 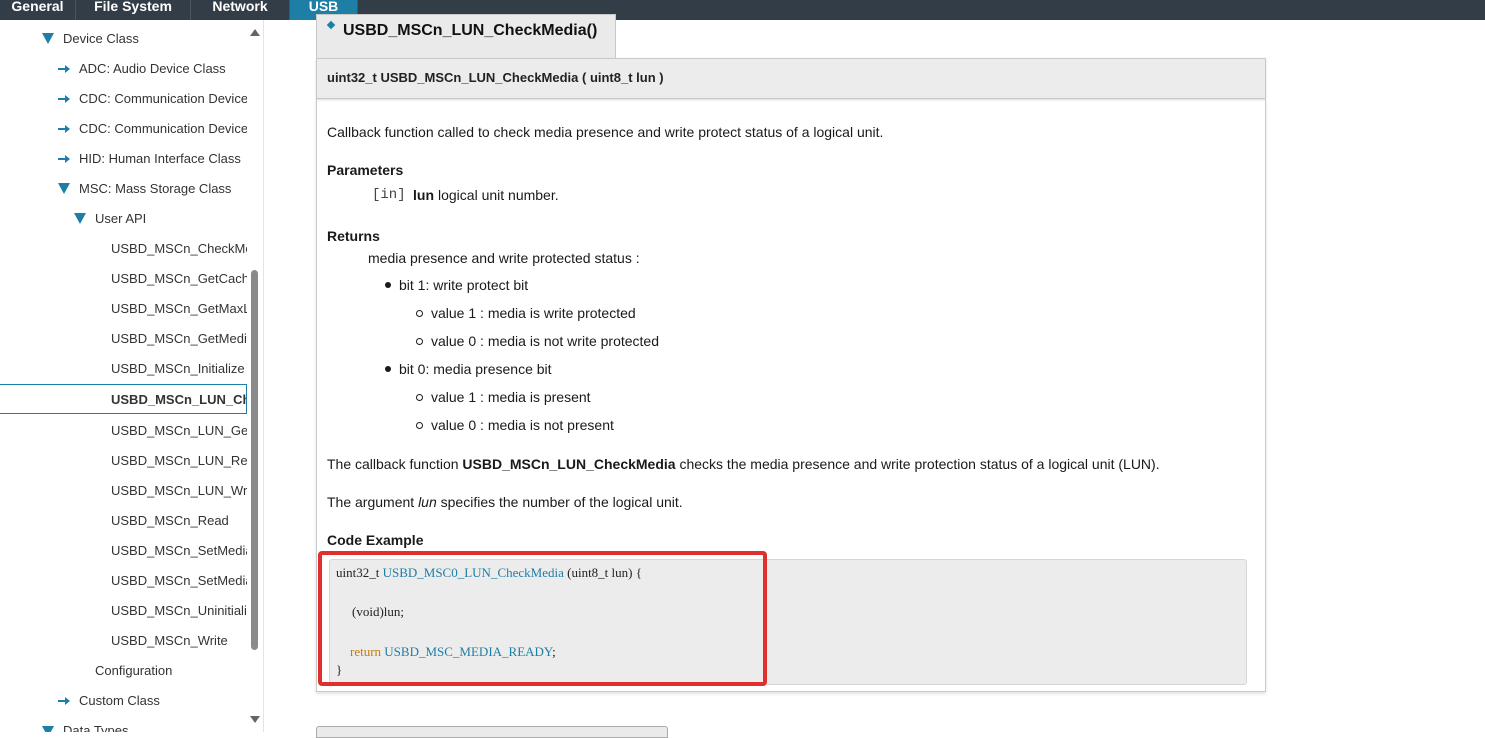 I want to click on nav-item-setmediaownerusb: USBD_MSCn_SetMediaOwnerUSB, so click(x=179, y=581).